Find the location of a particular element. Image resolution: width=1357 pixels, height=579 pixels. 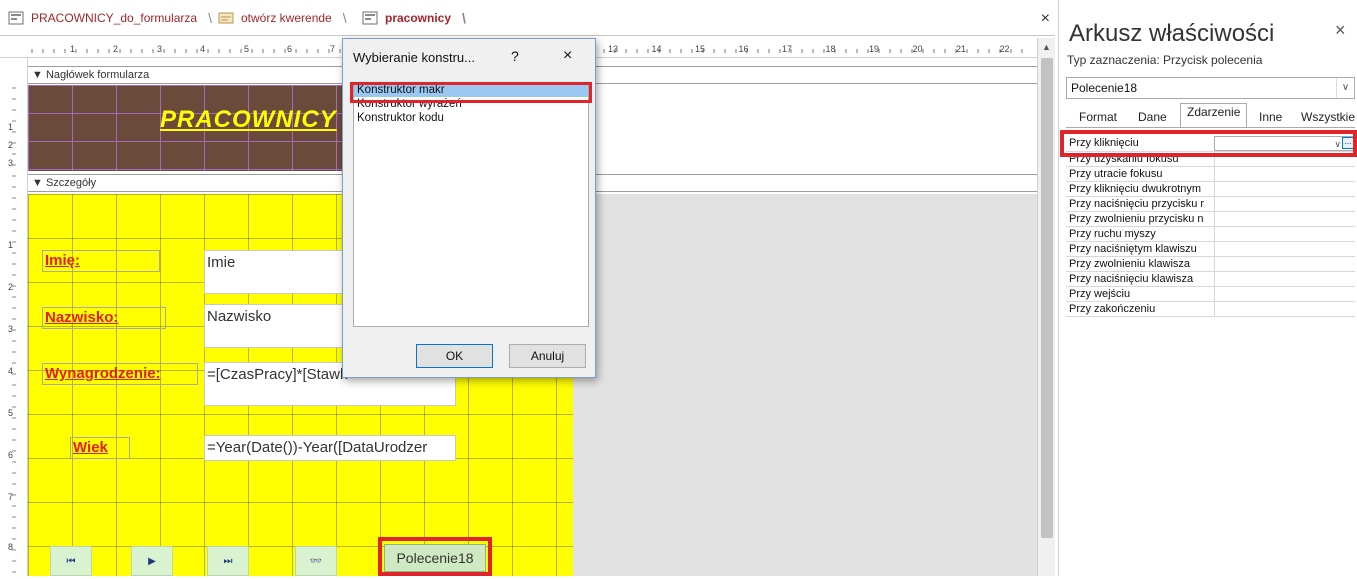

last-record-button: ⏭ is located at coordinates (228, 561).